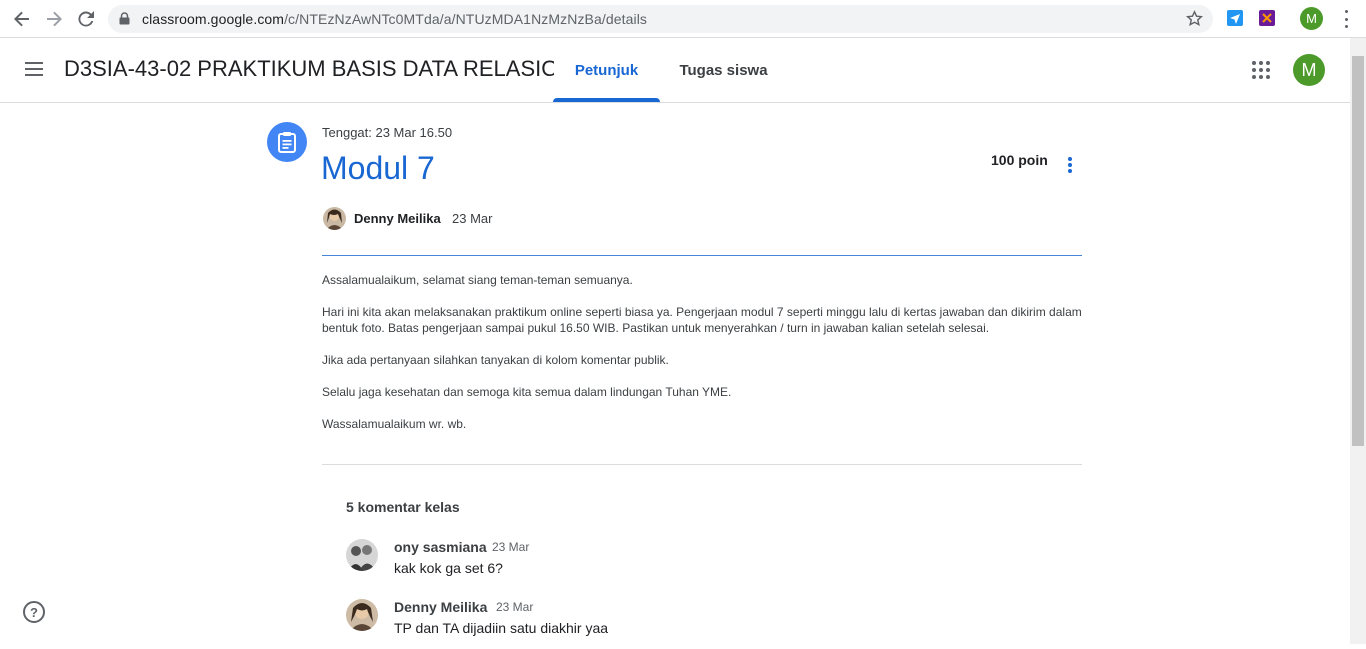  Describe the element at coordinates (86, 19) in the screenshot. I see `reload-icon` at that location.